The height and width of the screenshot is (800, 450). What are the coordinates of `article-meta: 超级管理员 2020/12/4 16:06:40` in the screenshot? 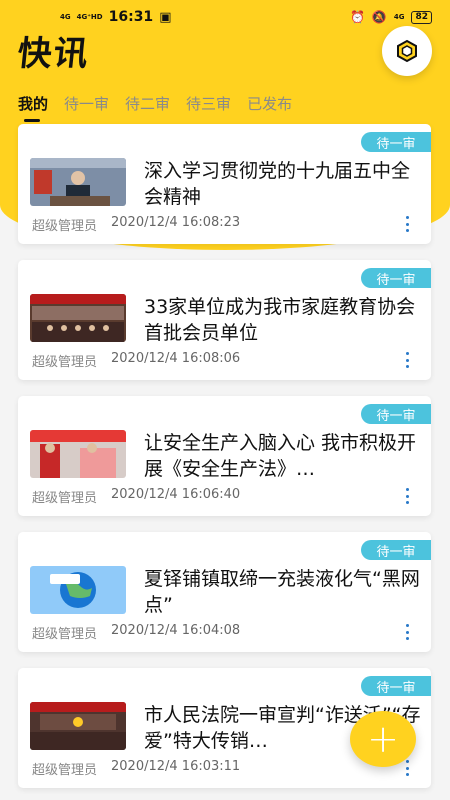 It's located at (136, 496).